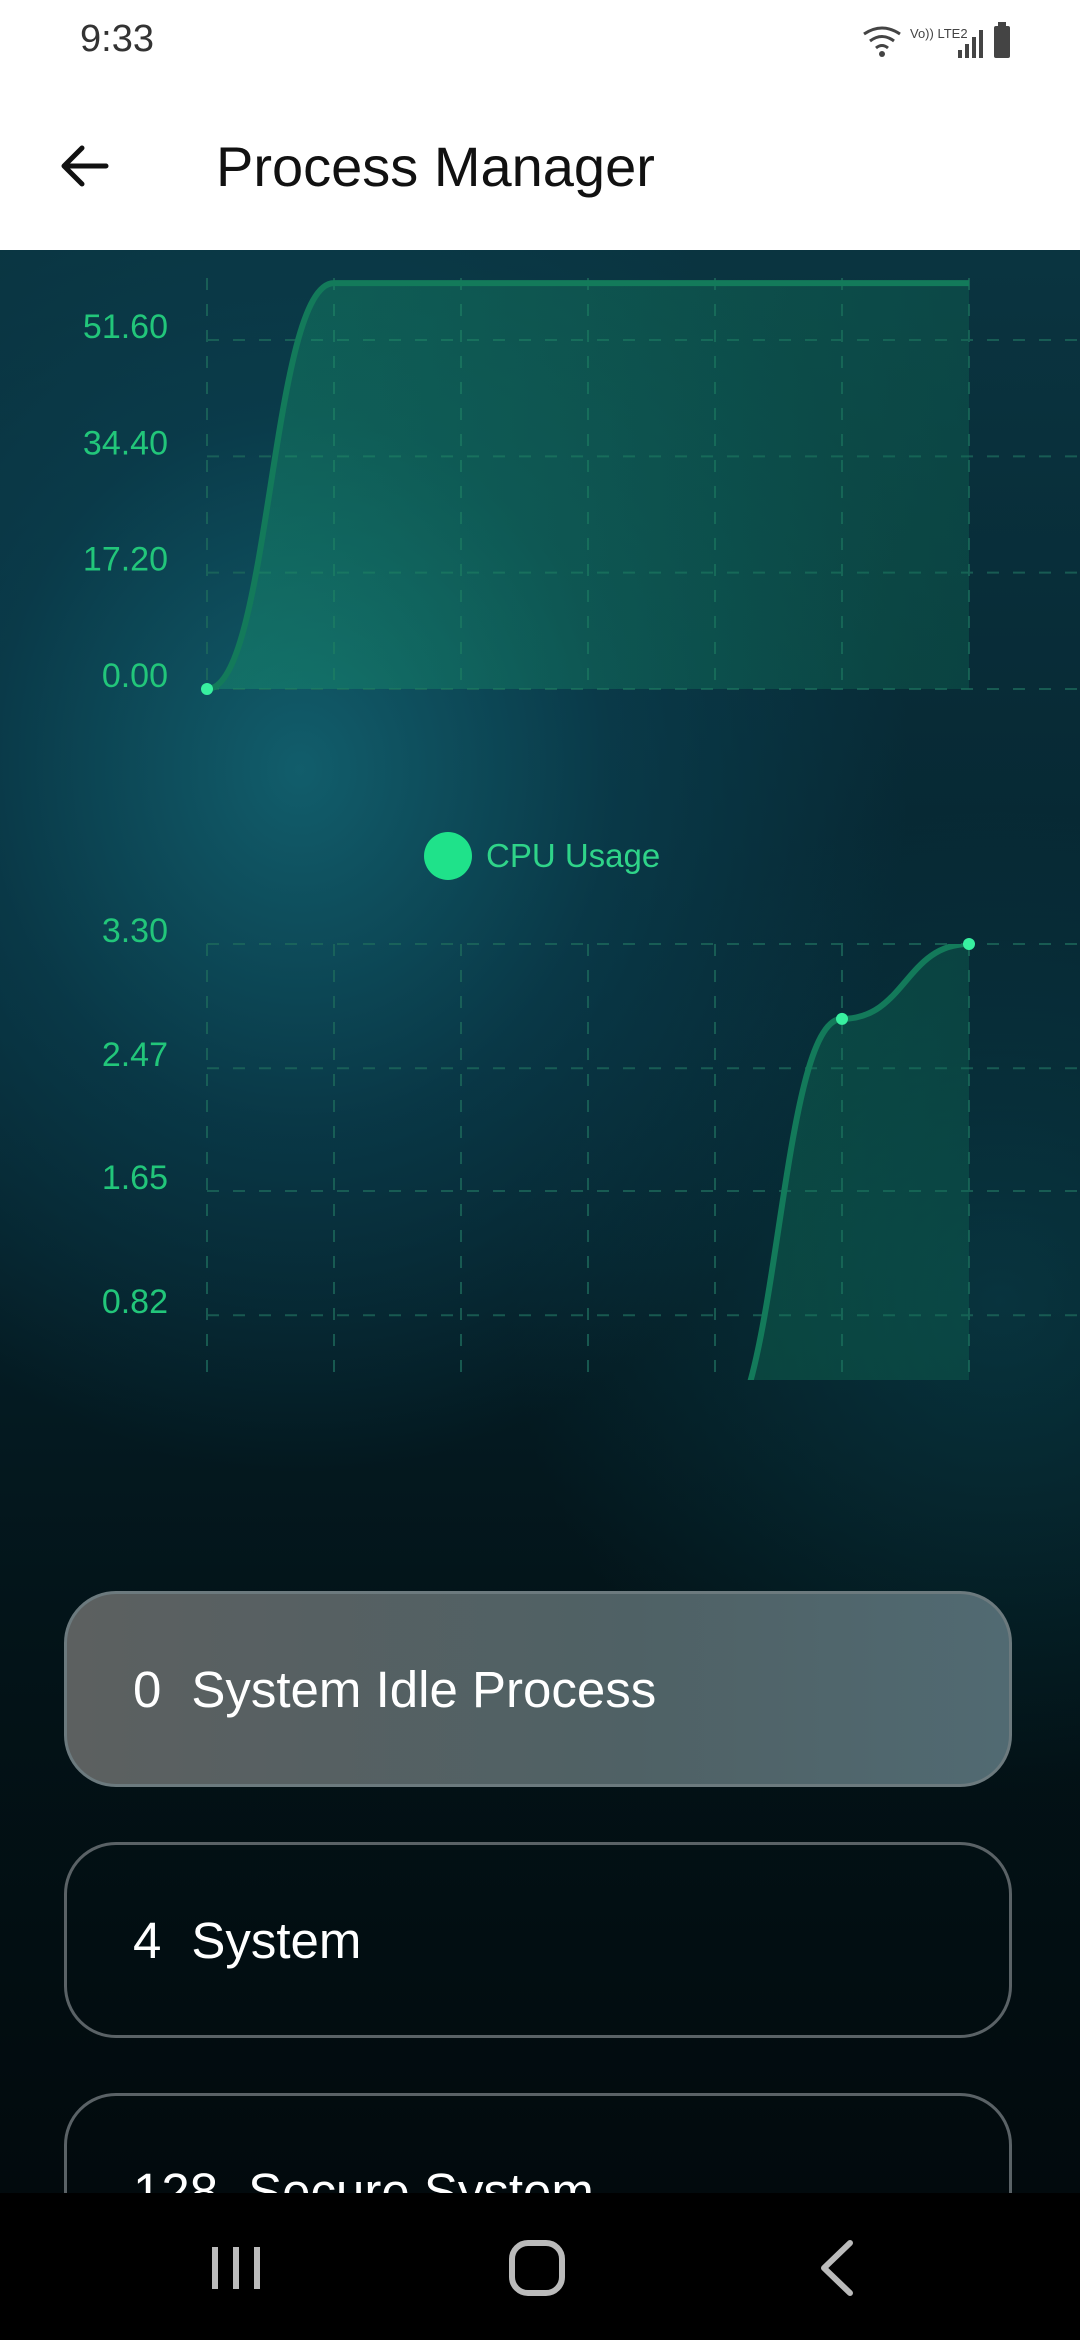 The height and width of the screenshot is (2340, 1080). What do you see at coordinates (538, 1940) in the screenshot?
I see `process-item: 4 System` at bounding box center [538, 1940].